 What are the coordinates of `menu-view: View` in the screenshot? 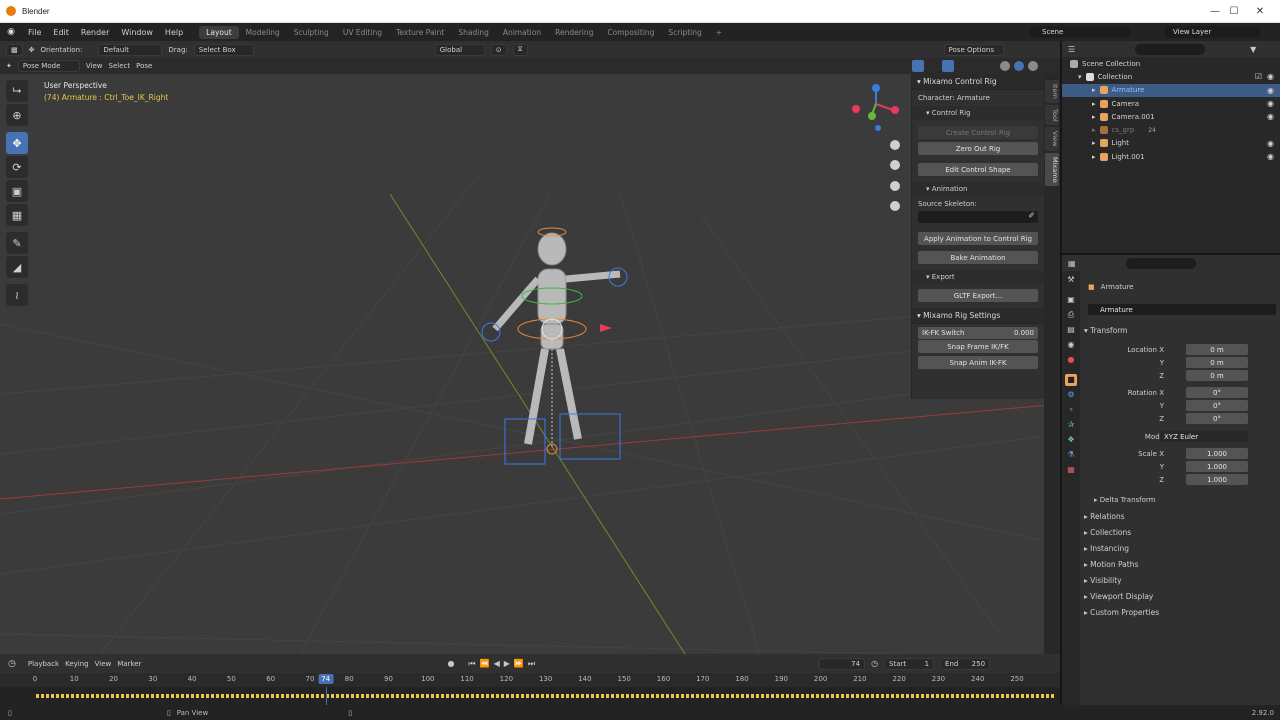 It's located at (94, 66).